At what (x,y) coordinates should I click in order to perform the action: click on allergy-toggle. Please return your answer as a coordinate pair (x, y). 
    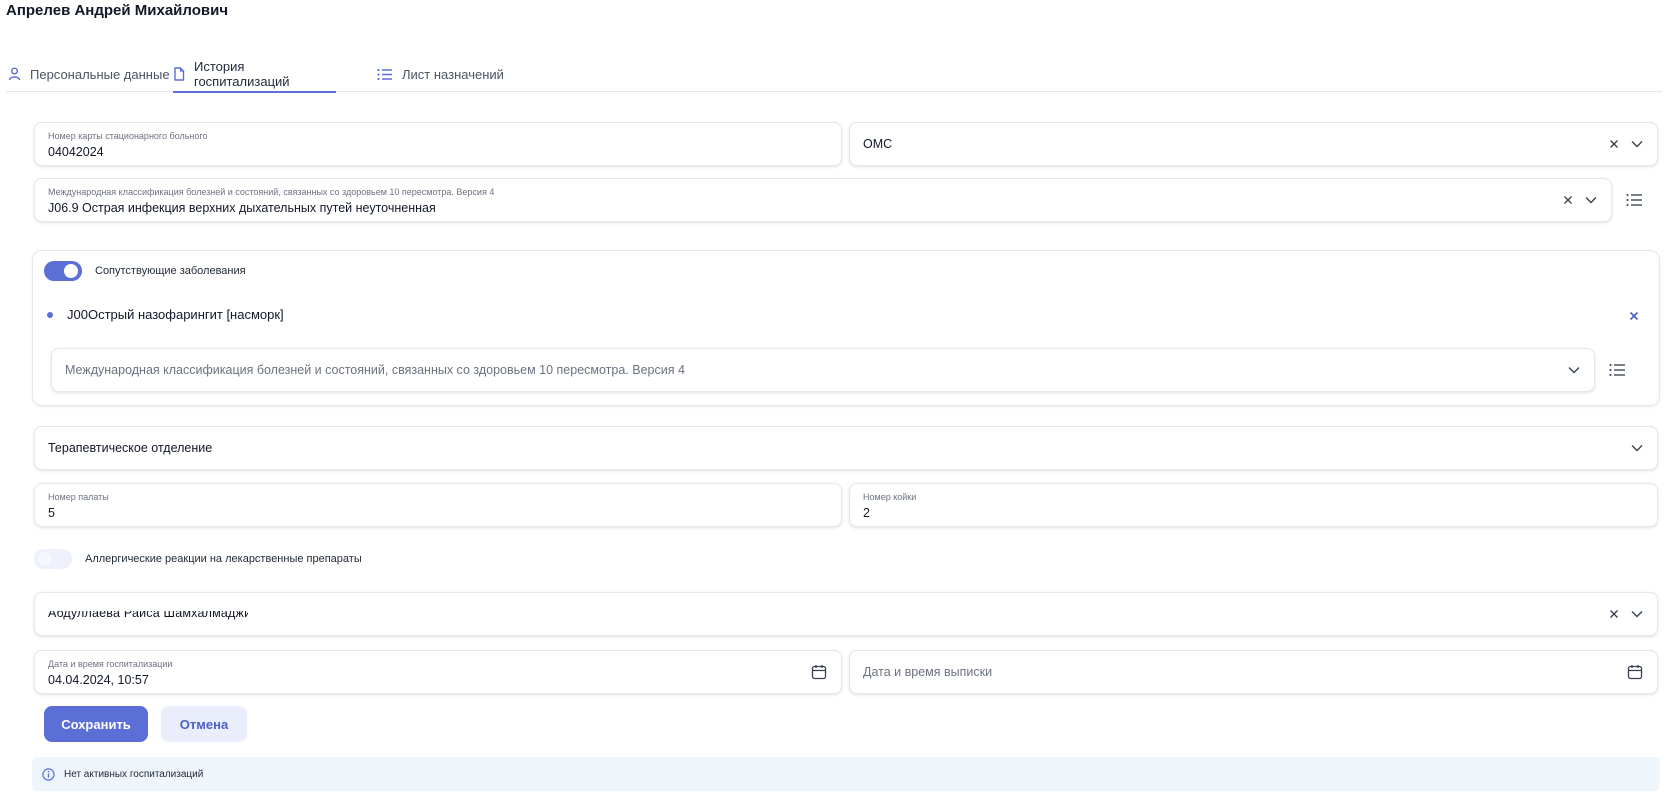
    Looking at the image, I should click on (53, 559).